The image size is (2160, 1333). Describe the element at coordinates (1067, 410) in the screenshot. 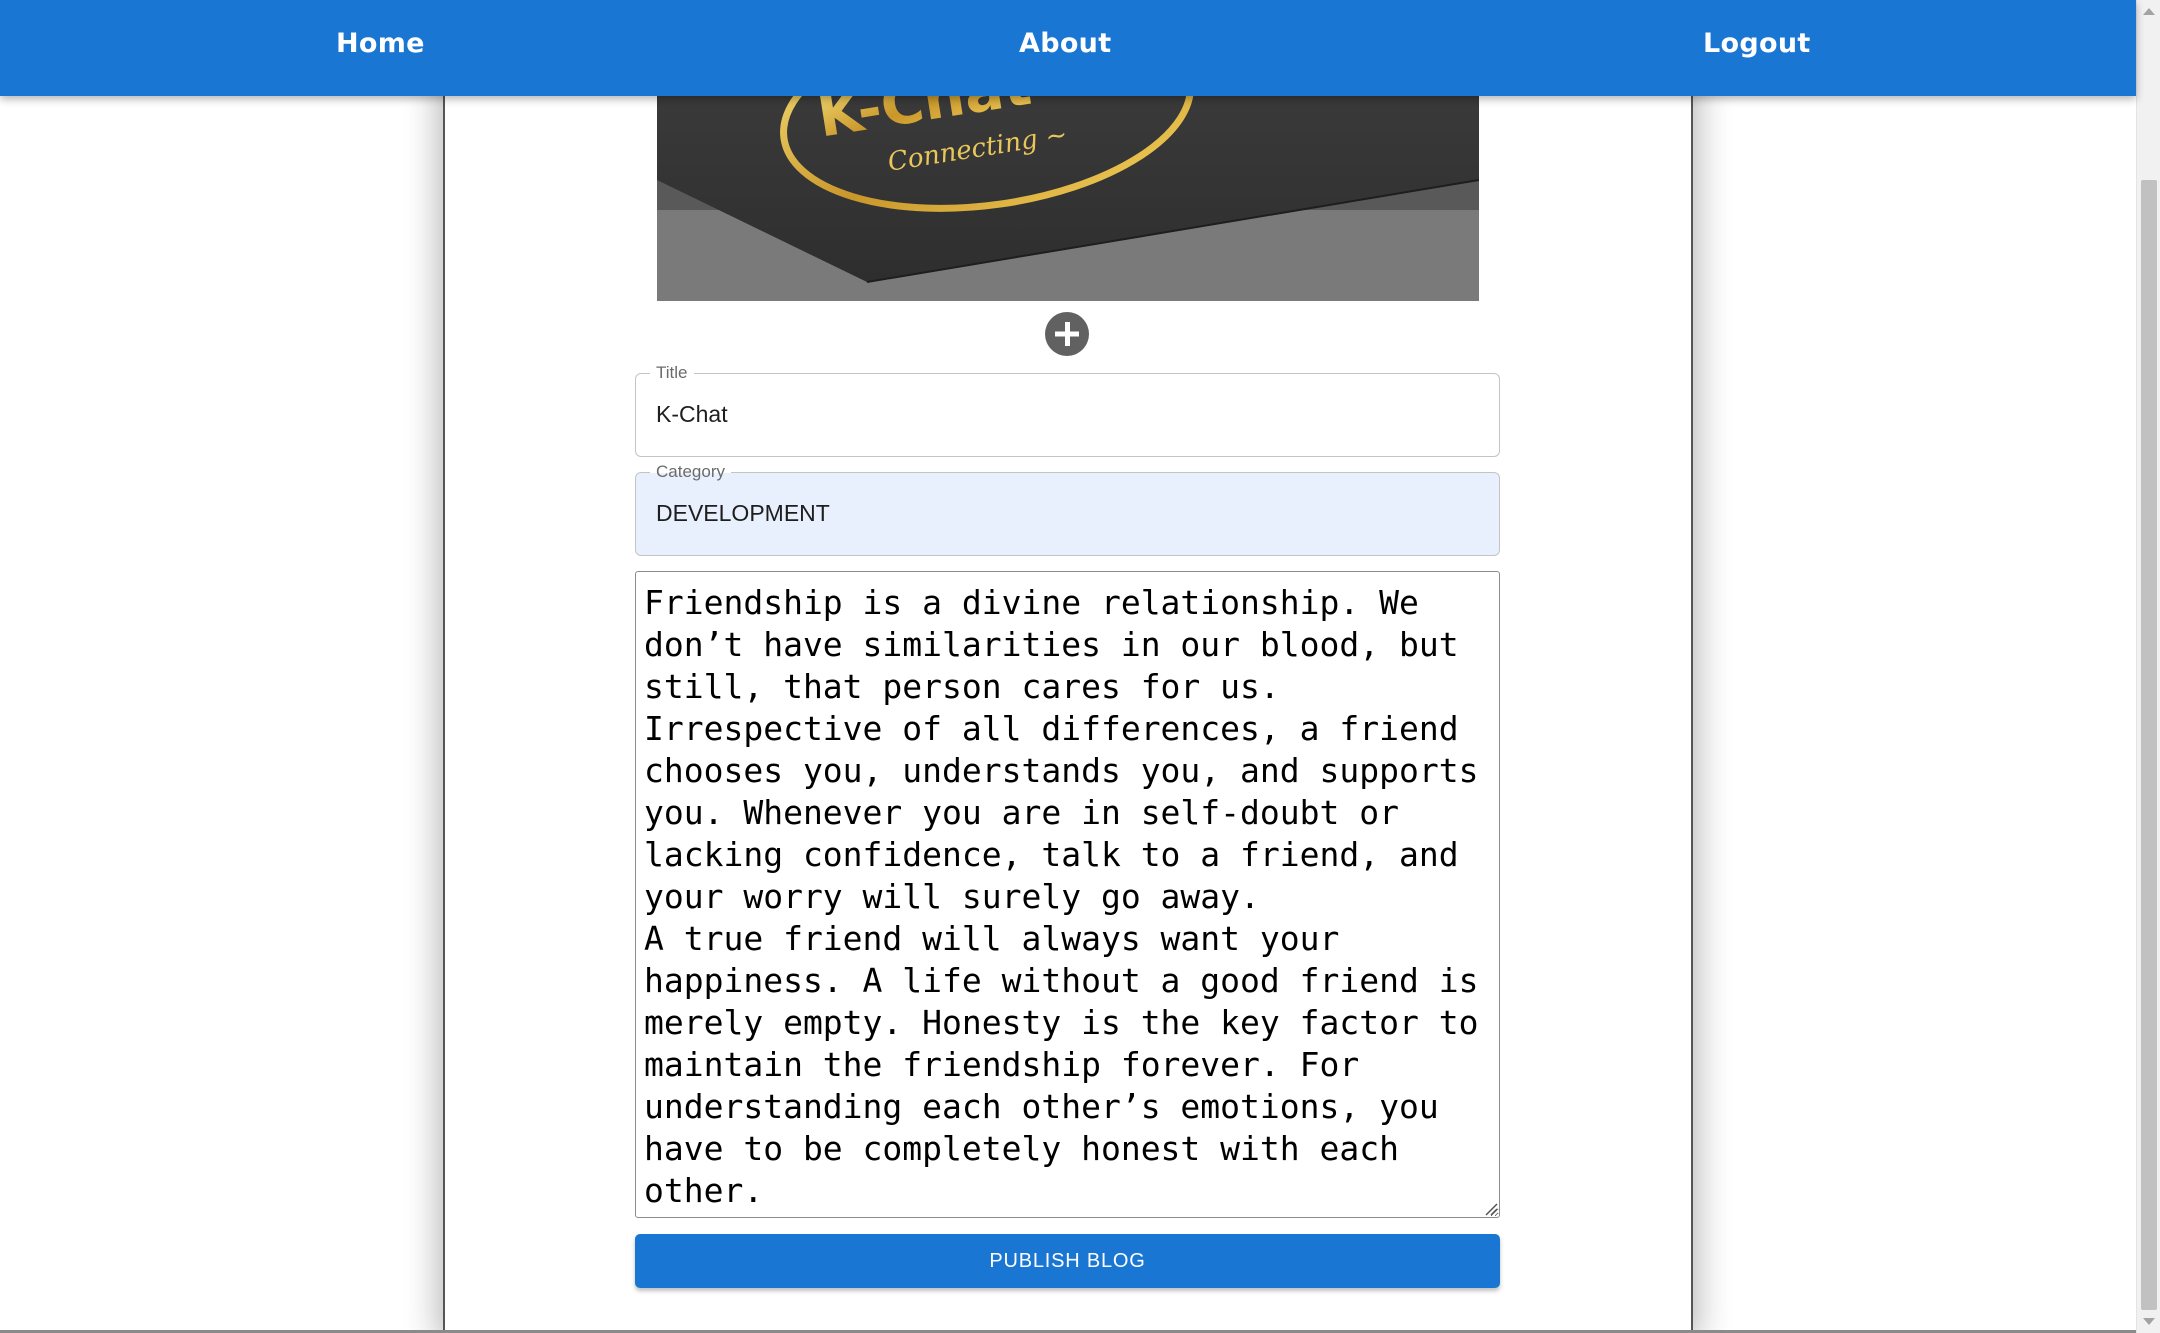

I see `title-field: Title K-Chat` at that location.